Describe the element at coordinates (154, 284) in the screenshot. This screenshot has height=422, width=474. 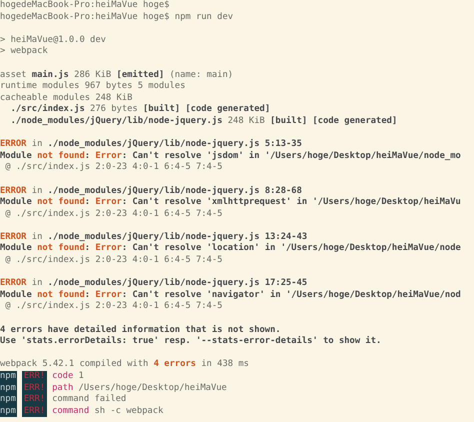
I see `terminal-line: ERROR in ./node_modules/jQuery/lib/node-jquery.js 17:25-45` at that location.